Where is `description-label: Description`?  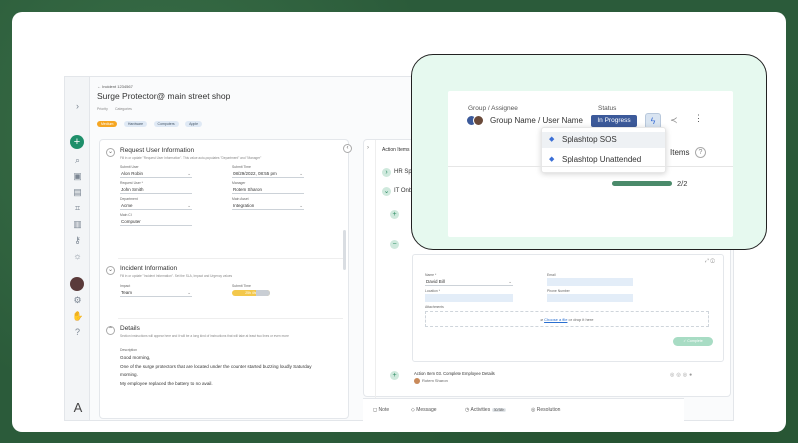 description-label: Description is located at coordinates (128, 350).